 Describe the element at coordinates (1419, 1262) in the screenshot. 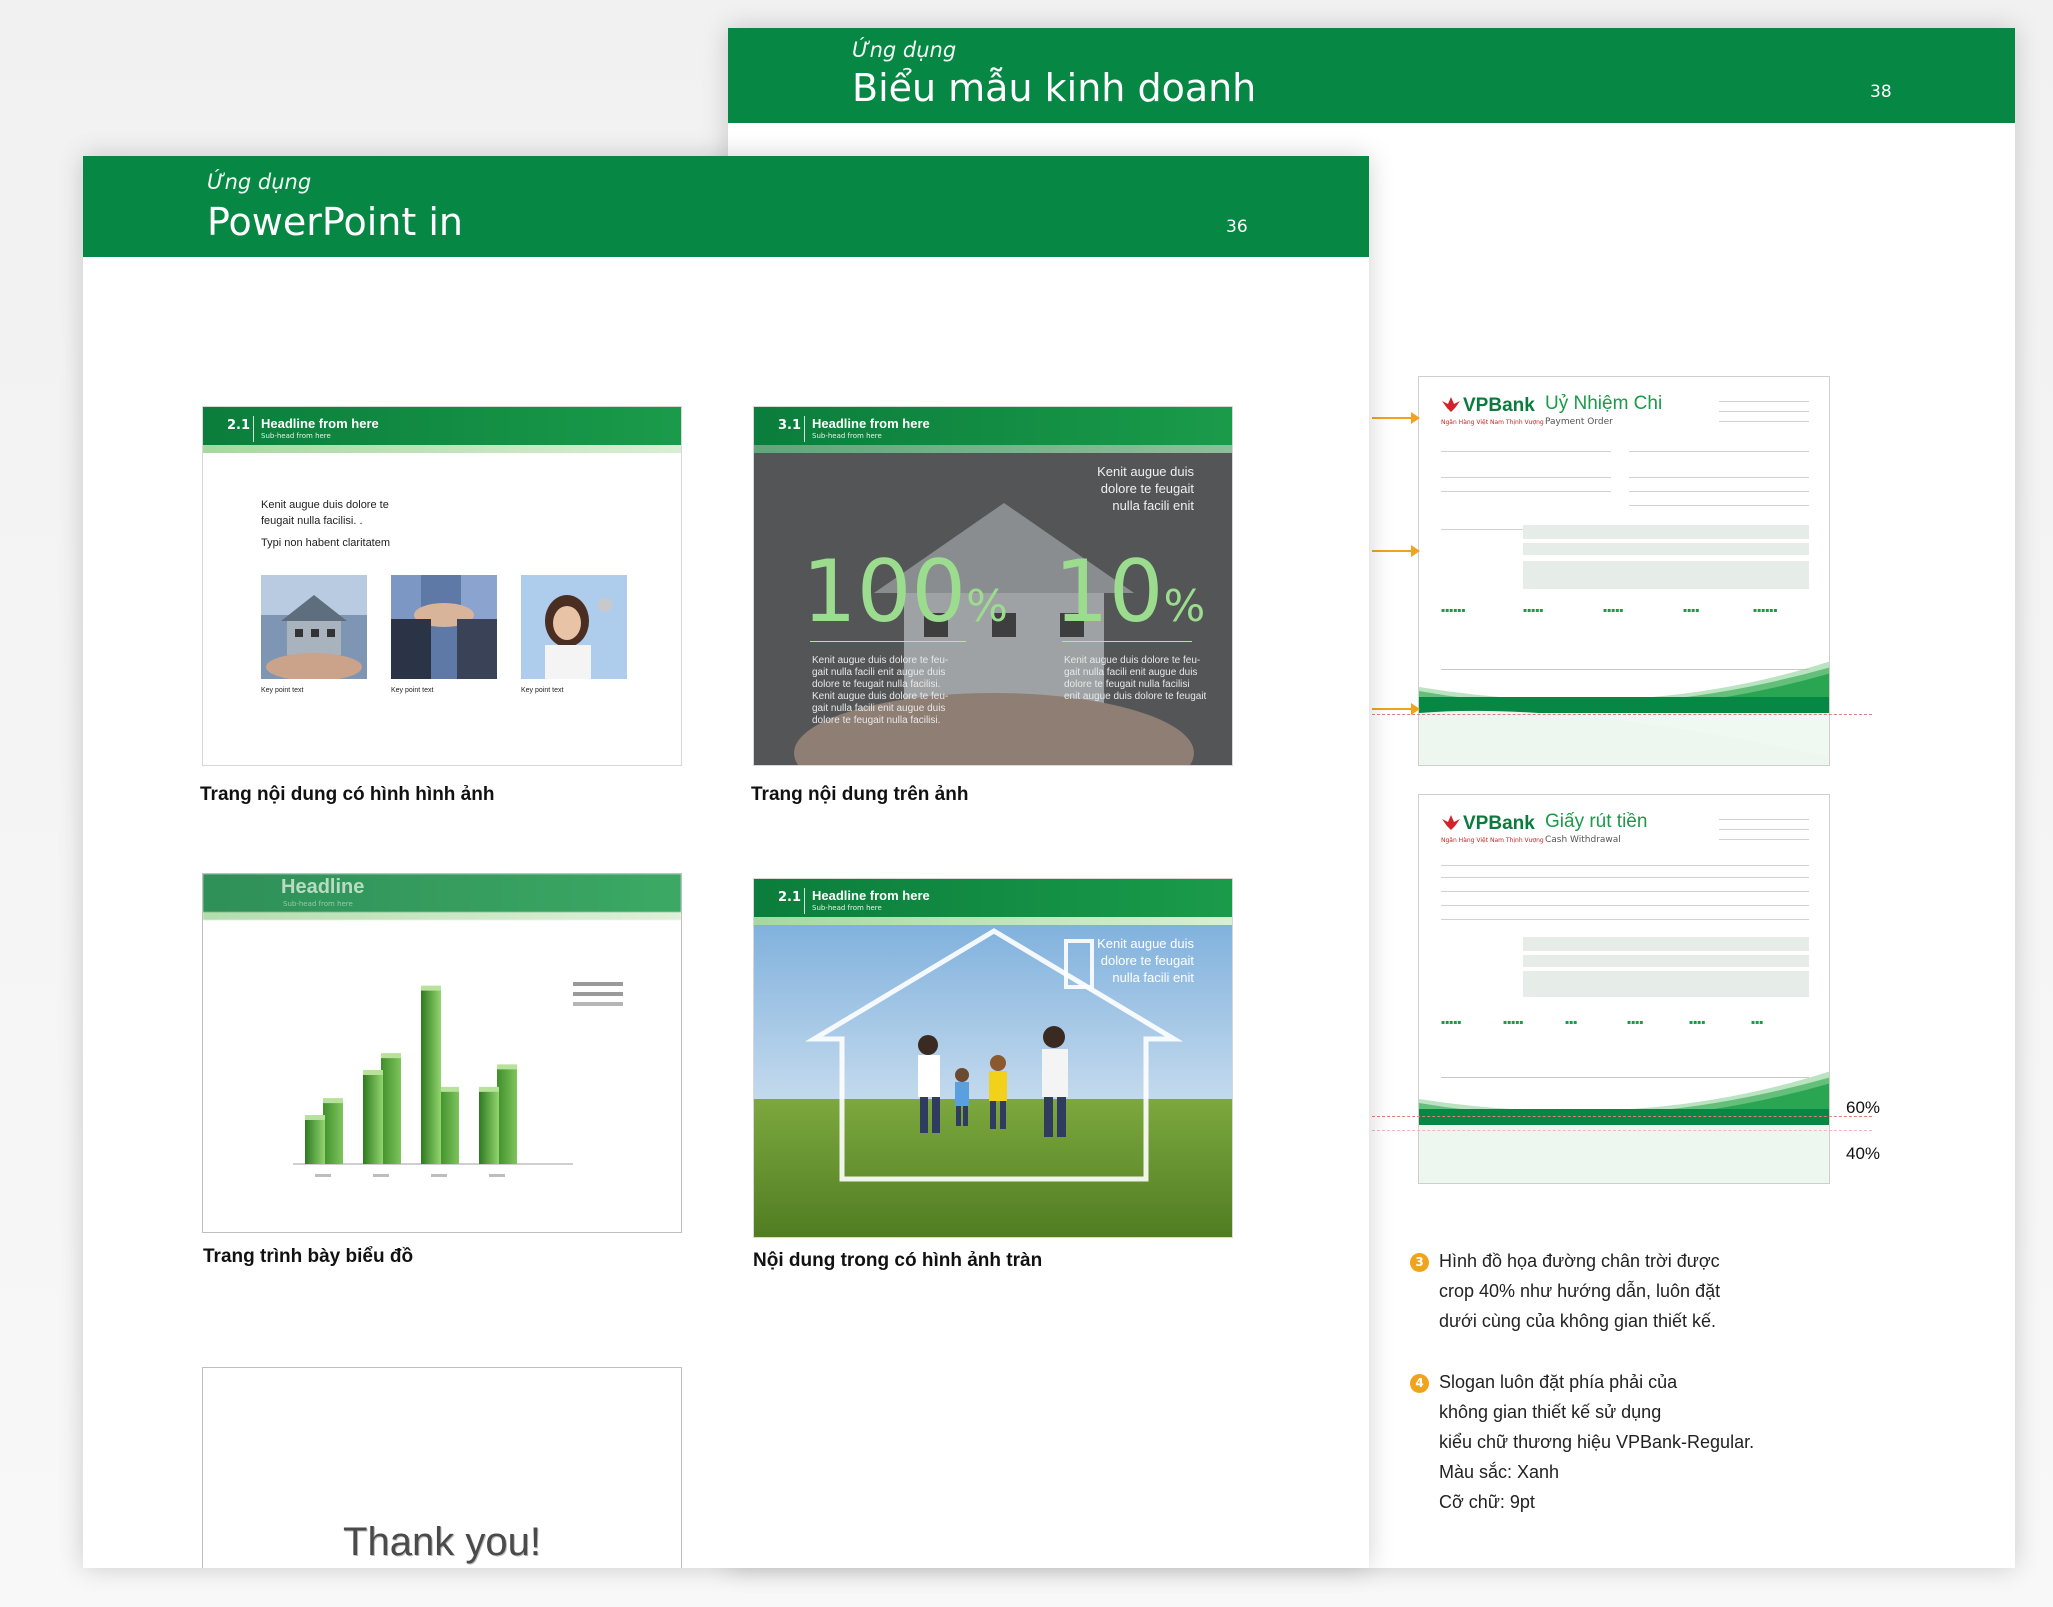

I see `note-3-badge: 3` at that location.